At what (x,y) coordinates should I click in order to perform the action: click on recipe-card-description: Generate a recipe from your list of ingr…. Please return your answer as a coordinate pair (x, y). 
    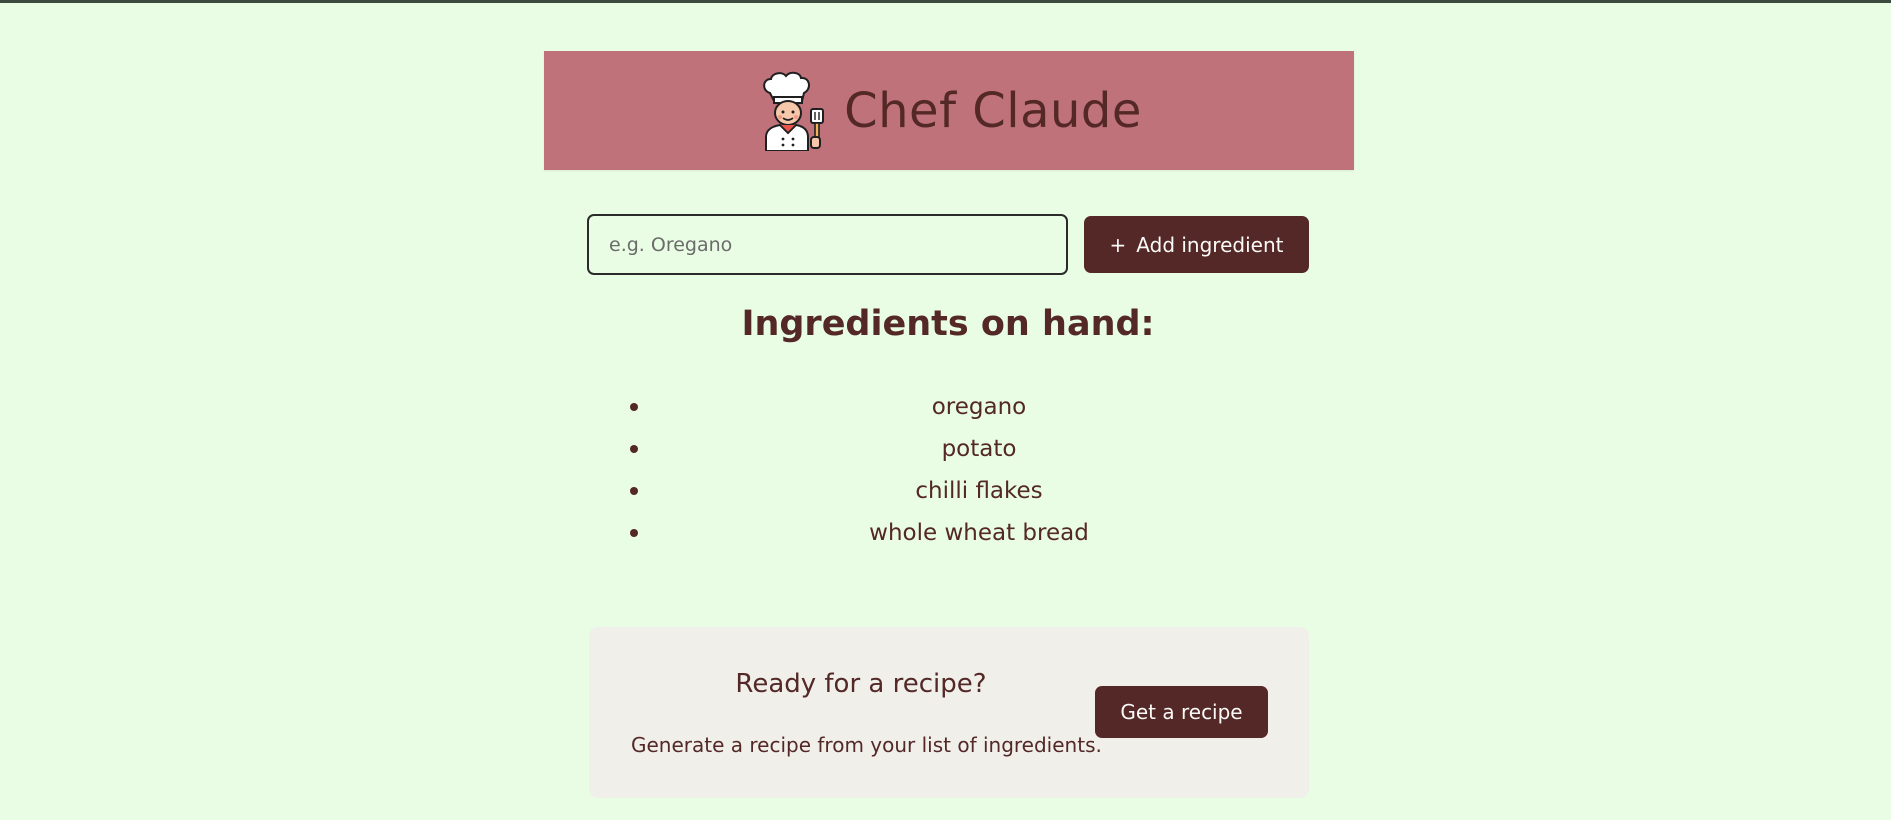
    Looking at the image, I should click on (866, 745).